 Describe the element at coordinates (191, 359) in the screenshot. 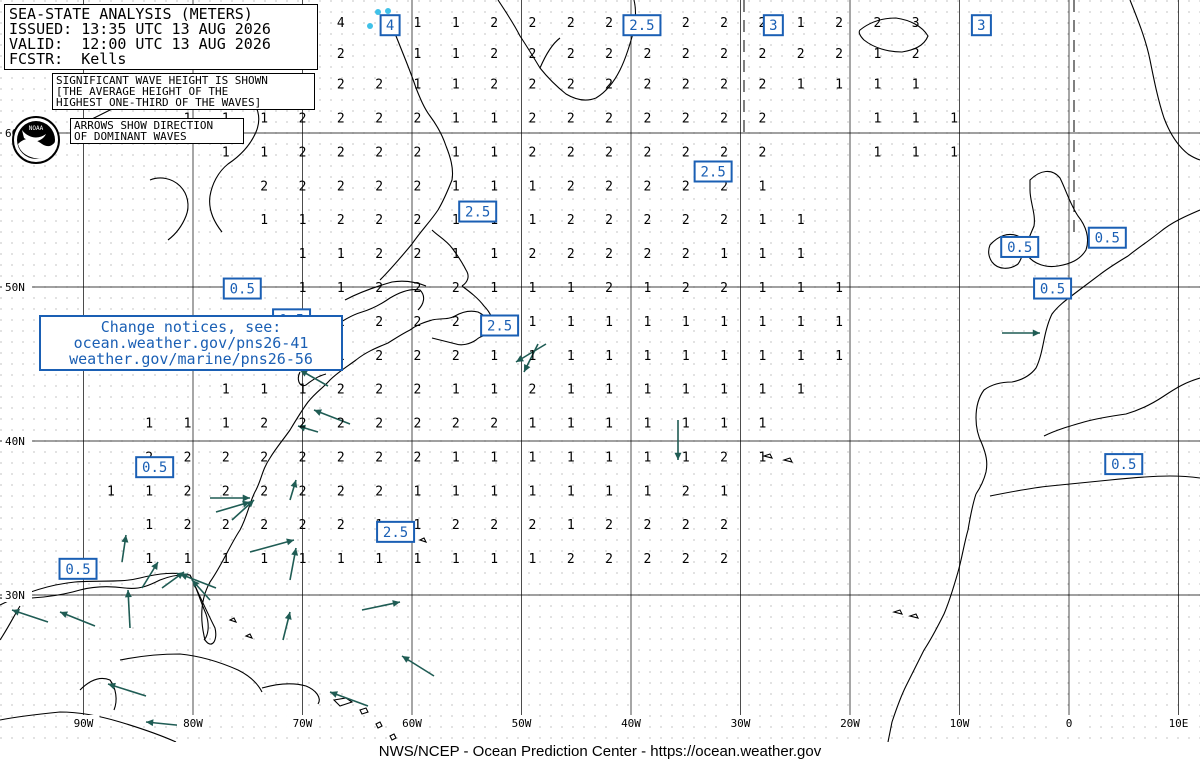

I see `change-notice-link-pns26-56: weather.gov/marine/pns26-56` at that location.